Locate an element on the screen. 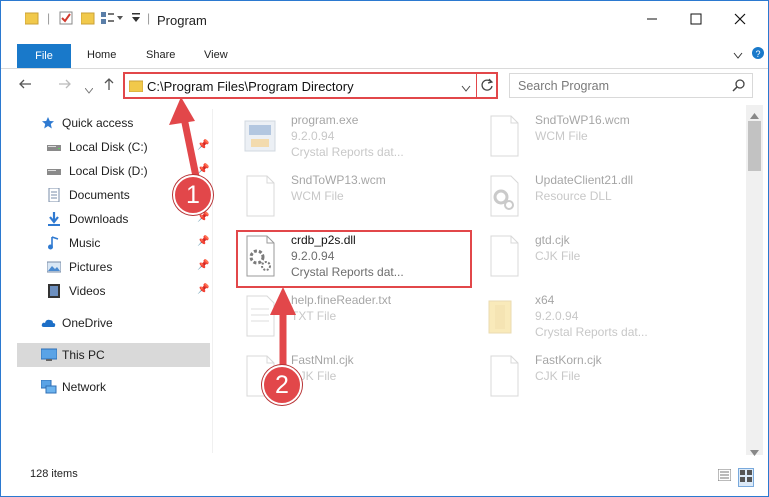 Image resolution: width=769 pixels, height=497 pixels. step-badge-2: 2 is located at coordinates (282, 385).